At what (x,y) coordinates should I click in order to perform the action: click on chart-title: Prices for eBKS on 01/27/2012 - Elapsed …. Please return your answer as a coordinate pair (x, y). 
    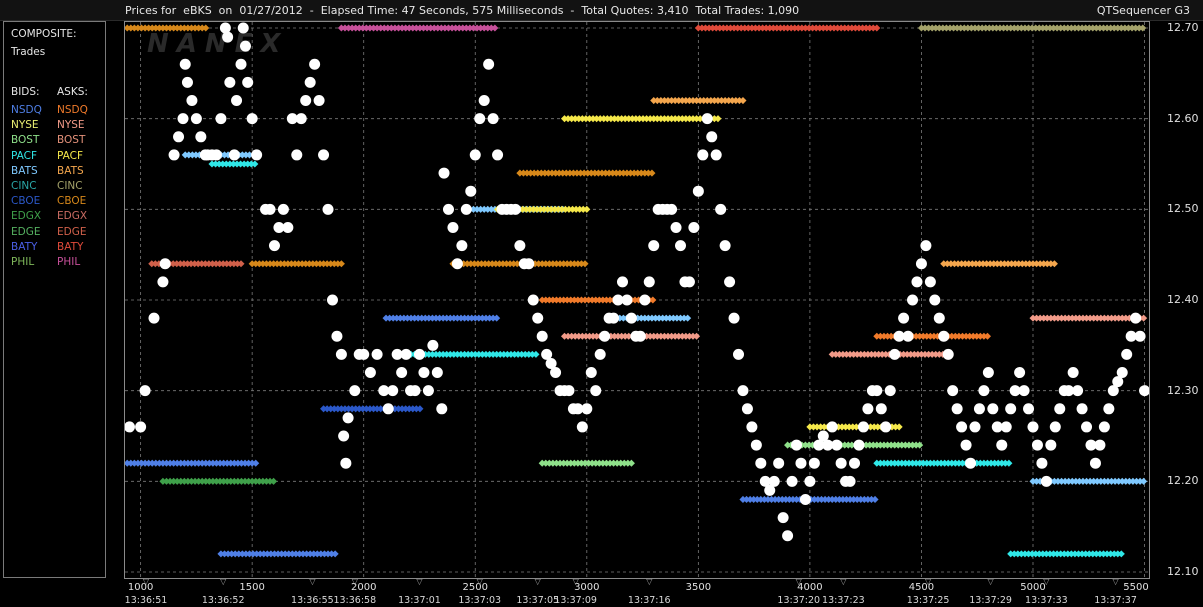
    Looking at the image, I should click on (462, 10).